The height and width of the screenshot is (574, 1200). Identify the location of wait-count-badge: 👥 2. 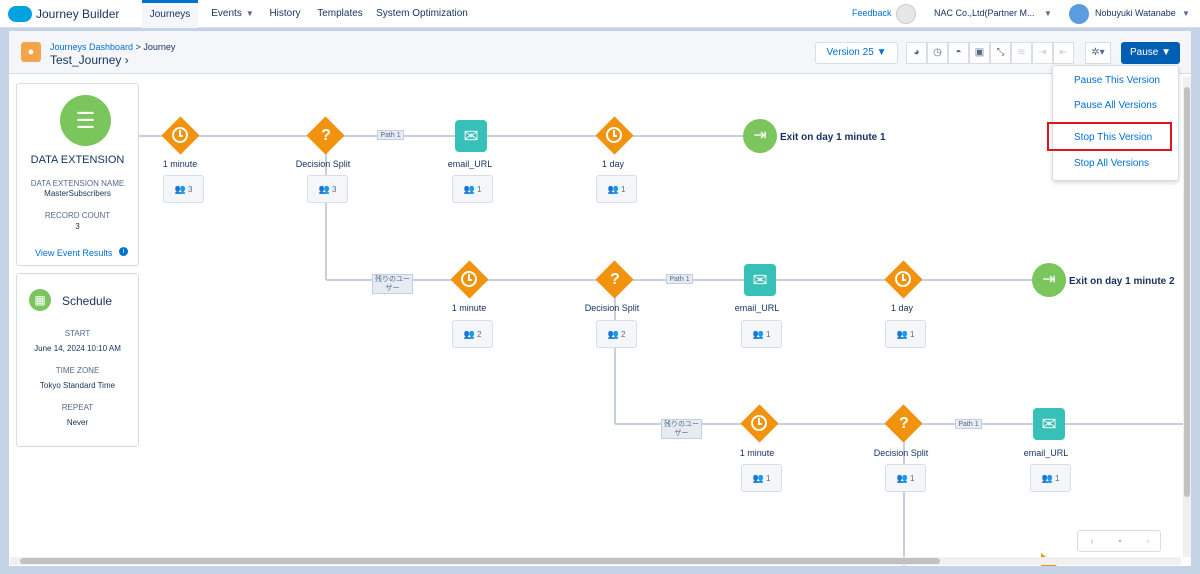
(472, 334).